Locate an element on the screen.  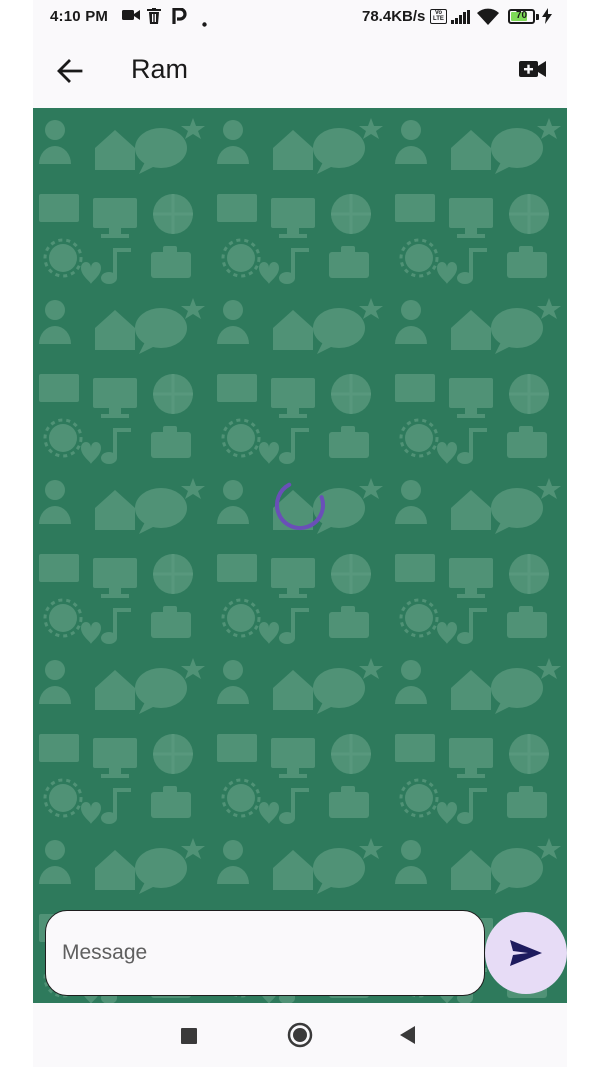
video-call-add-icon is located at coordinates (532, 69).